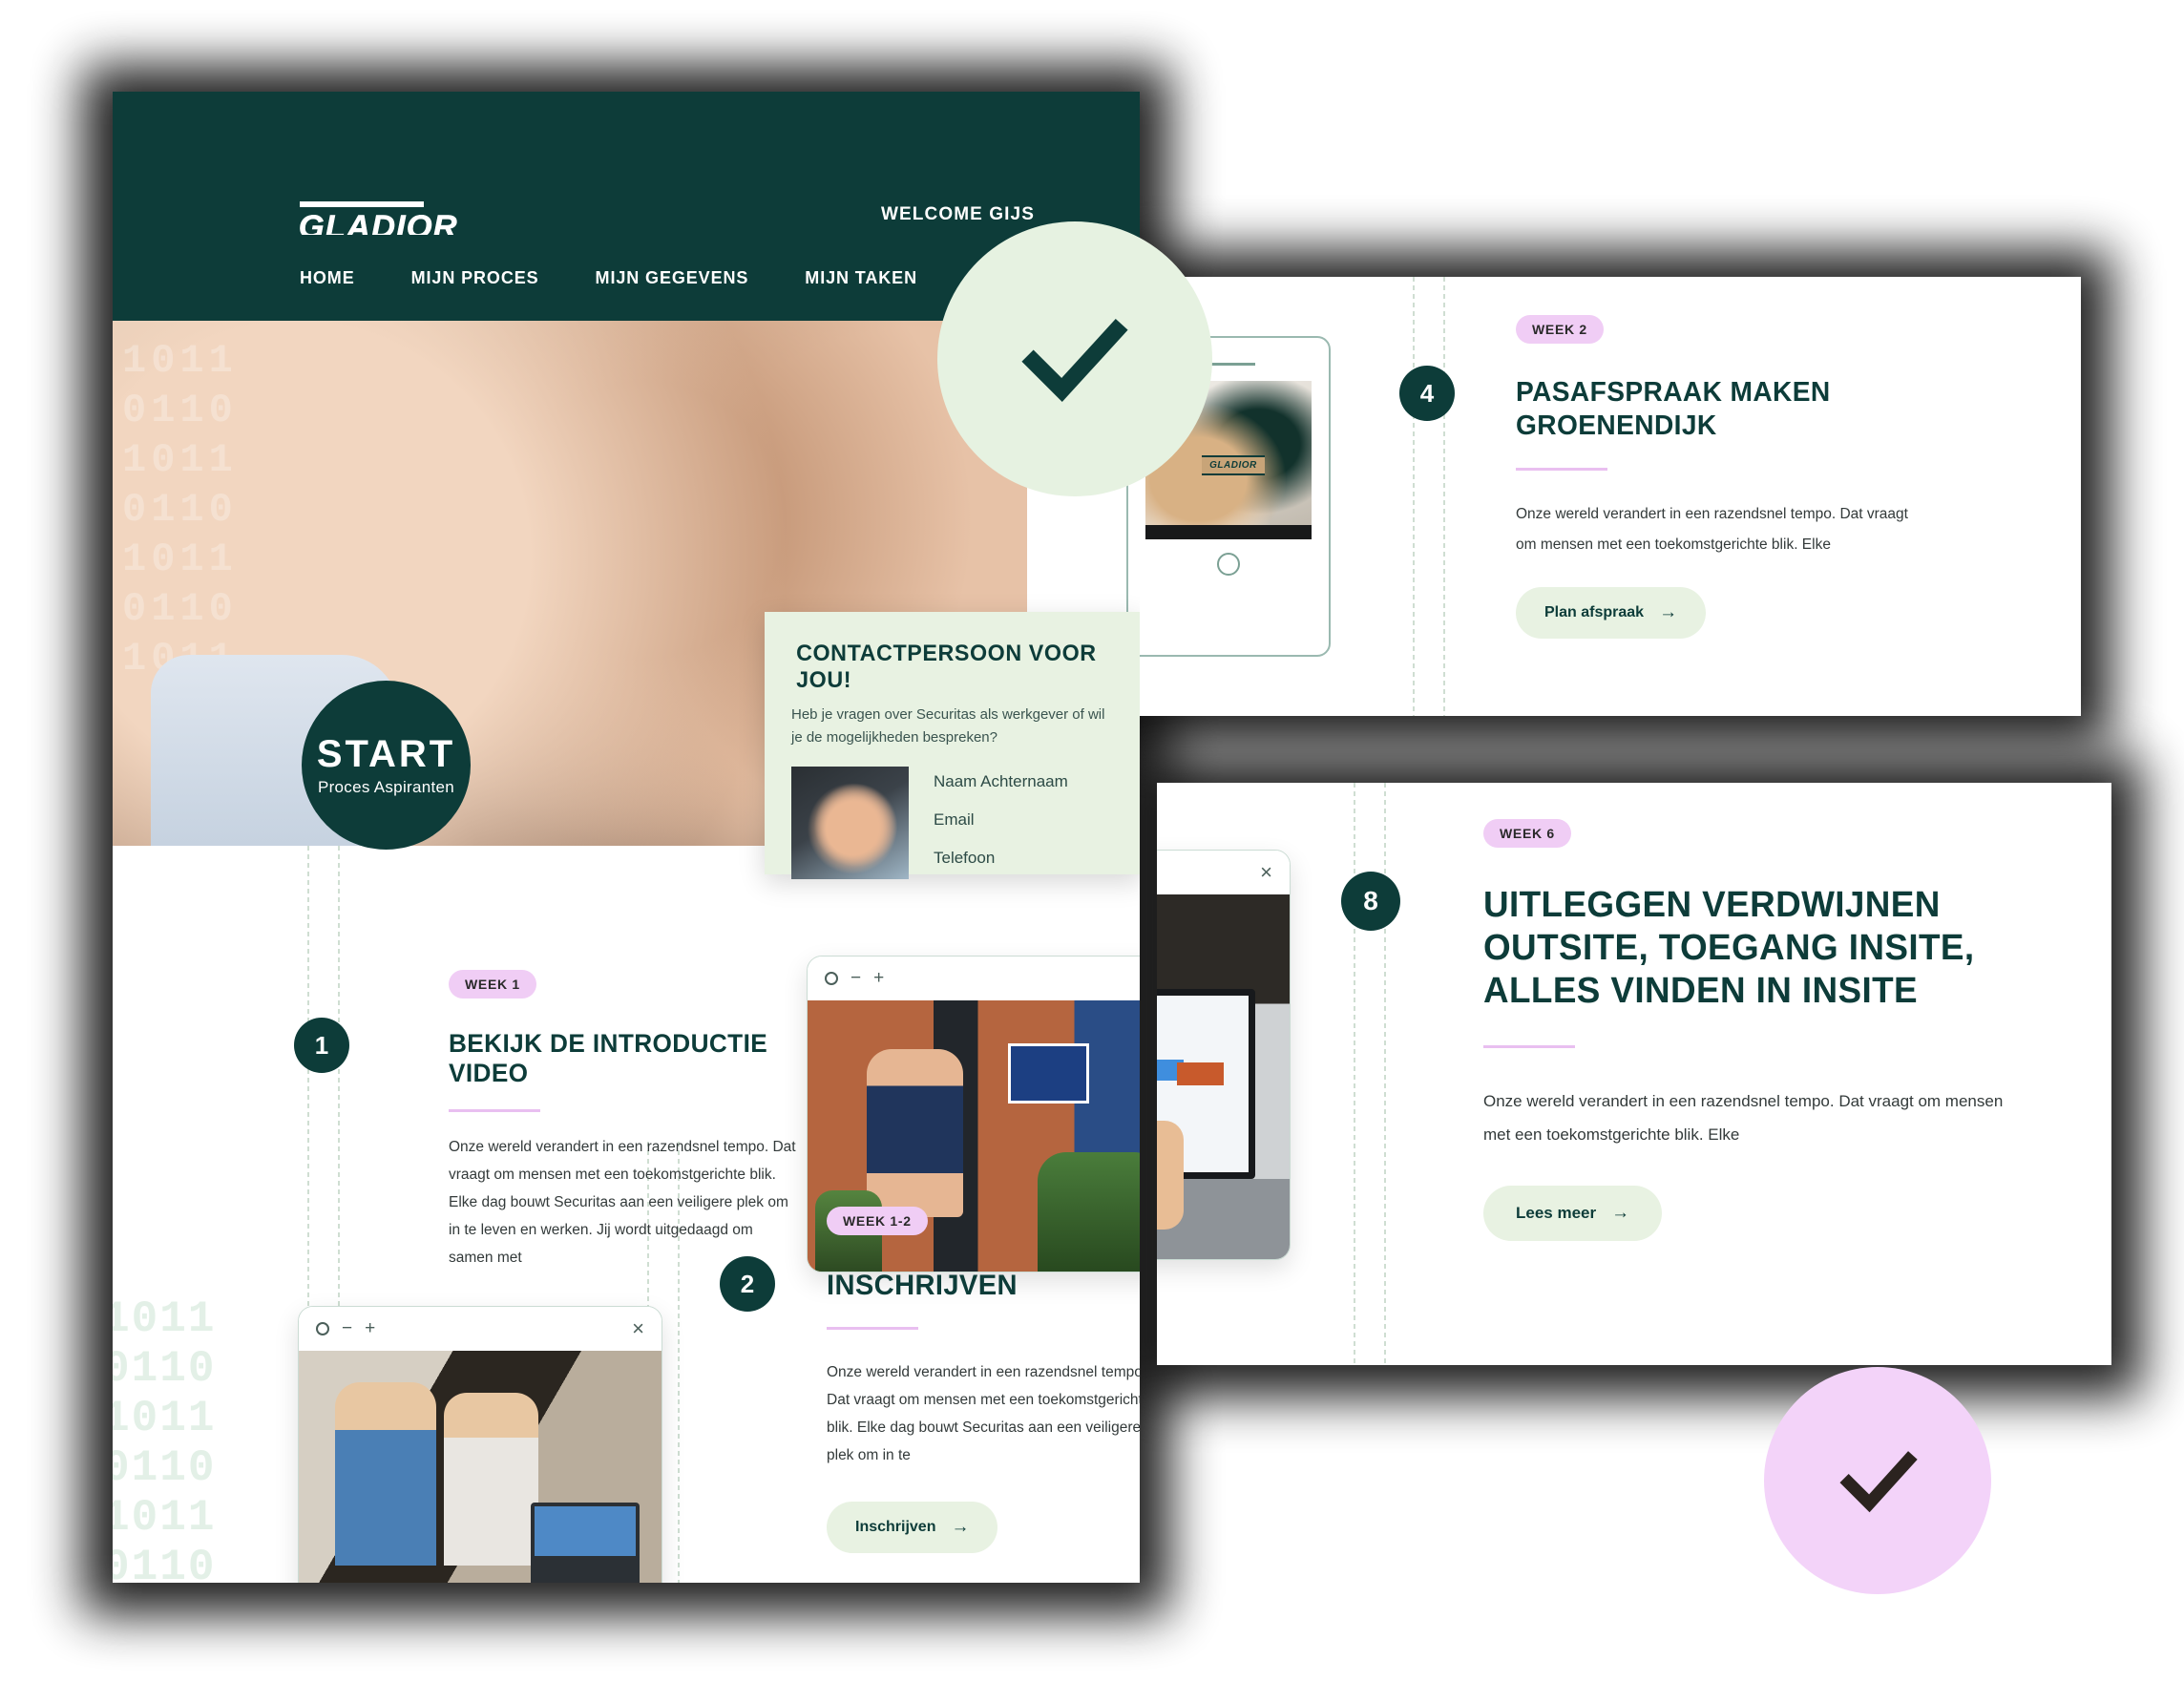  What do you see at coordinates (1001, 781) in the screenshot?
I see `contact-field-name: Naam Achternaam` at bounding box center [1001, 781].